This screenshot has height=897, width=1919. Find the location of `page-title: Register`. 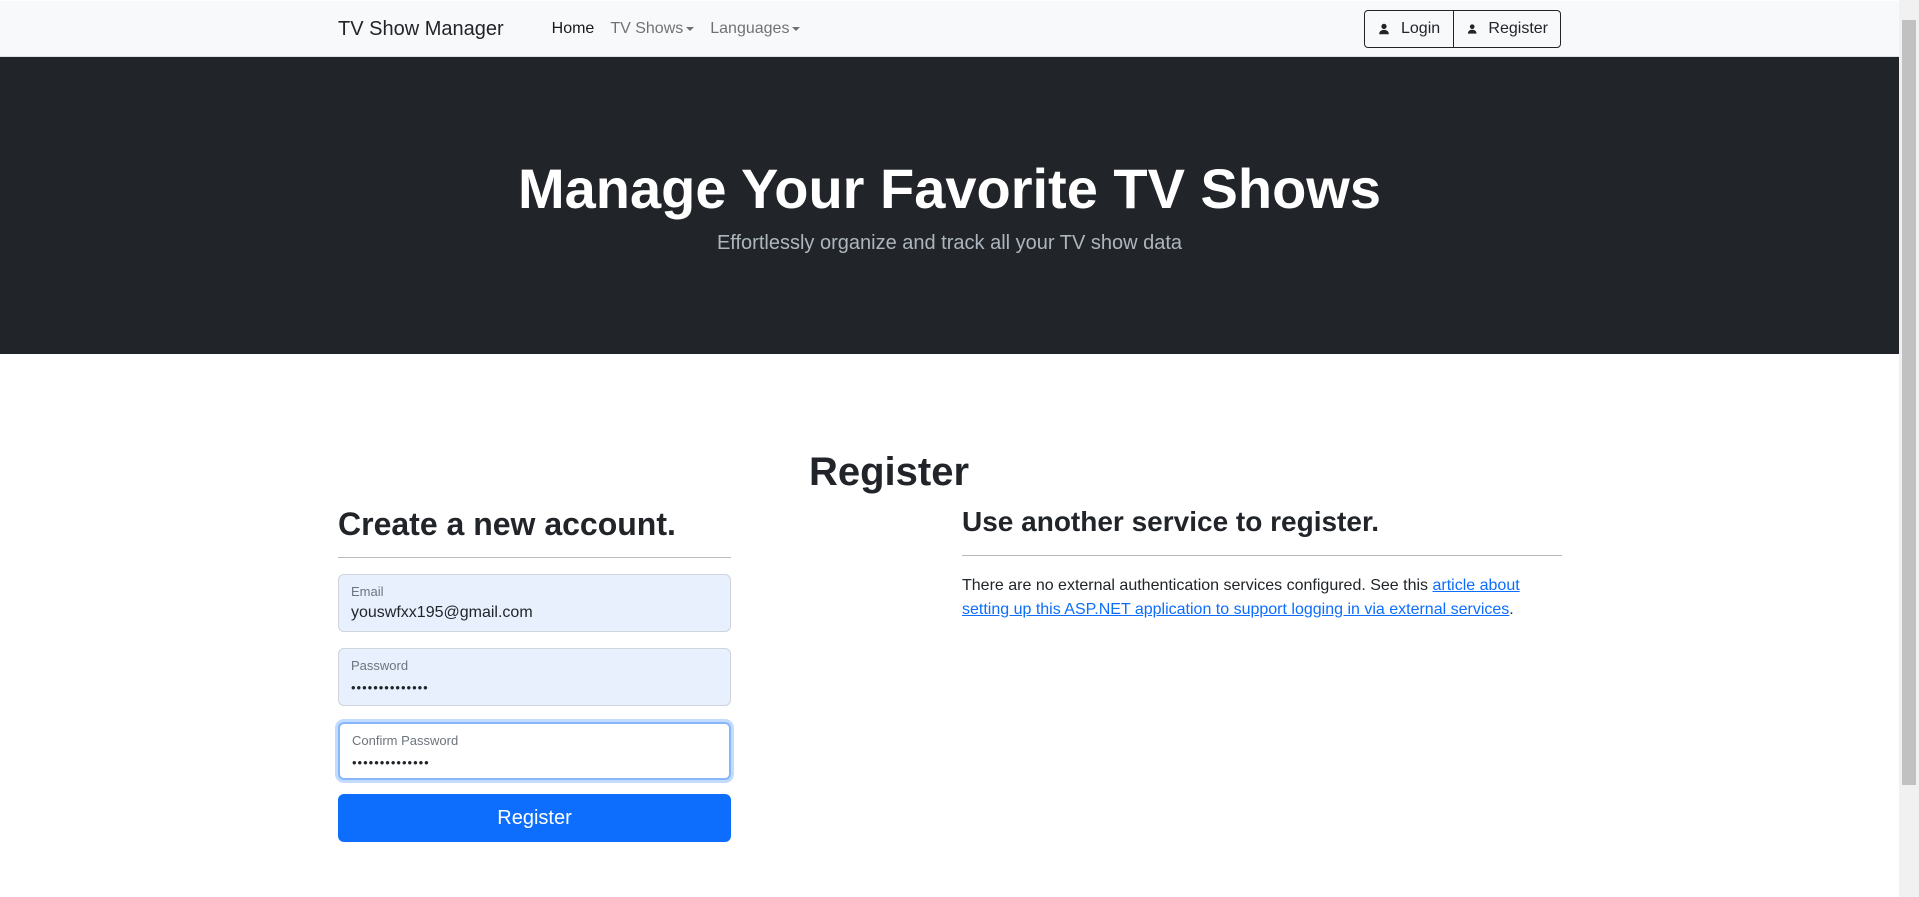

page-title: Register is located at coordinates (889, 472).